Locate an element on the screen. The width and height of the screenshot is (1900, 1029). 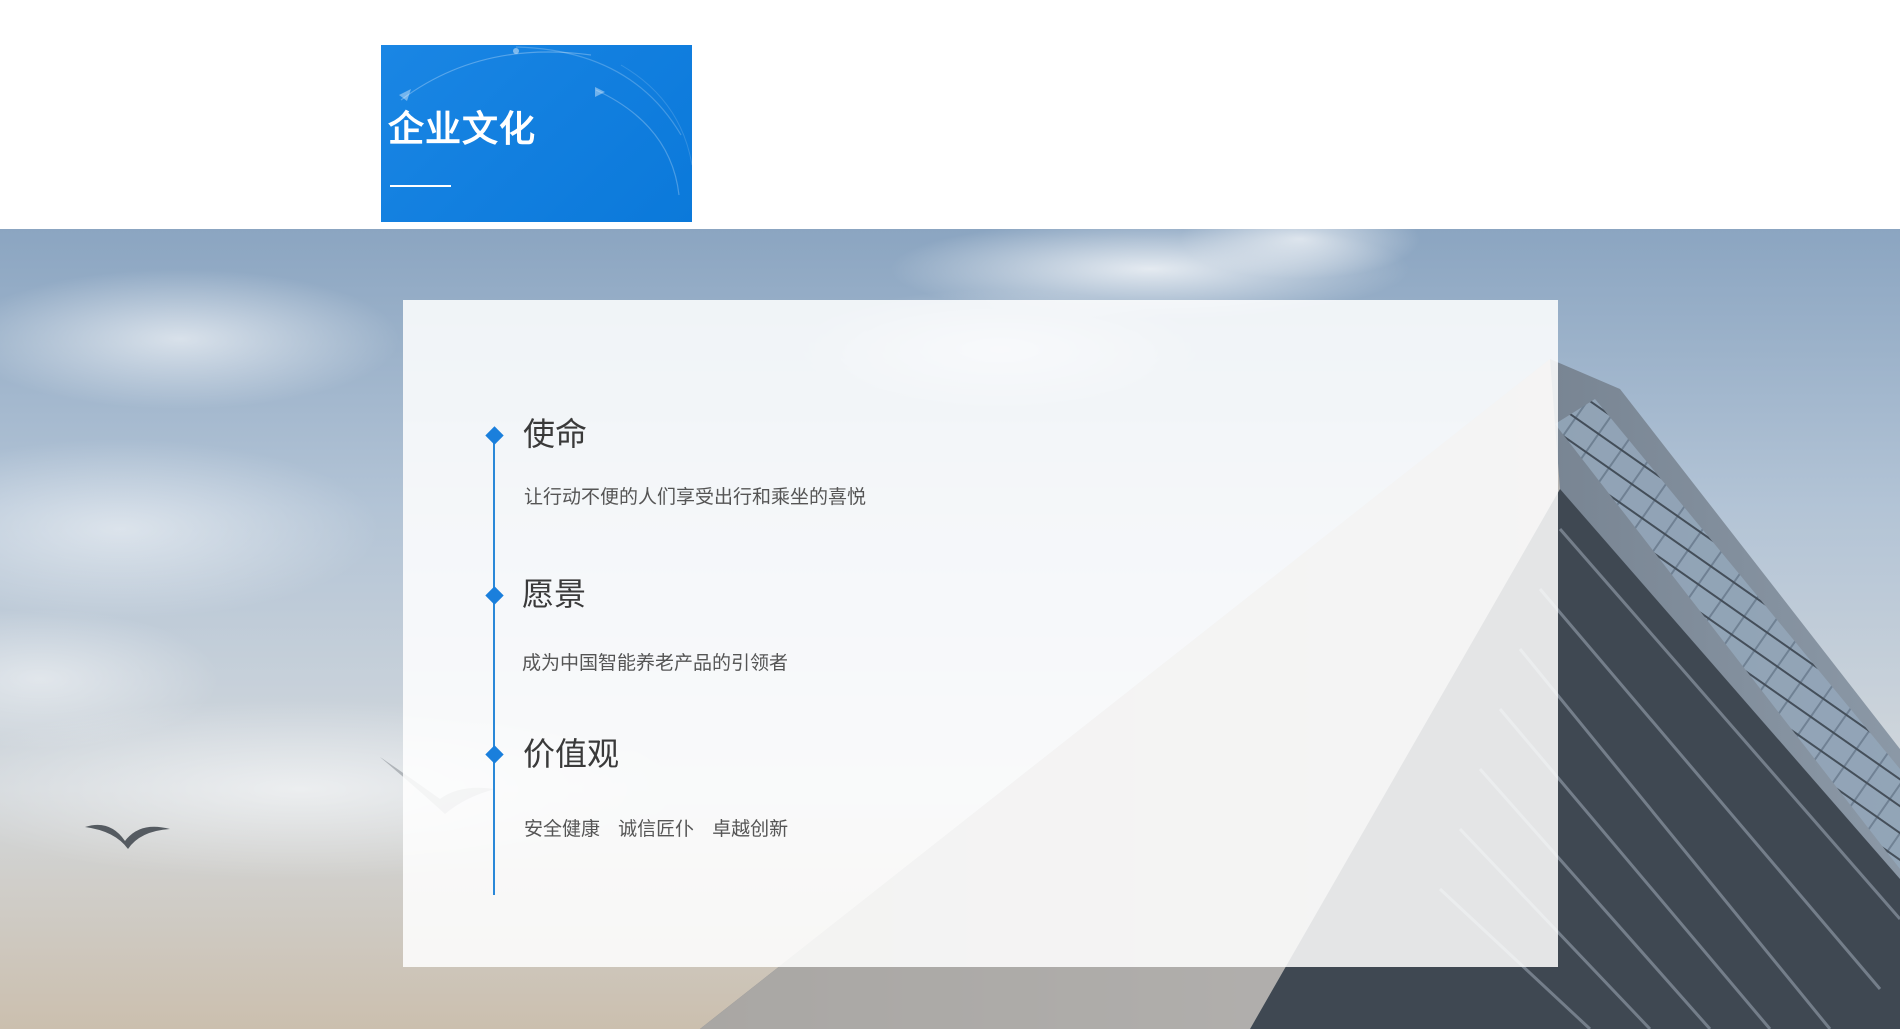
value-item: 诚信匠仆 is located at coordinates (656, 829).